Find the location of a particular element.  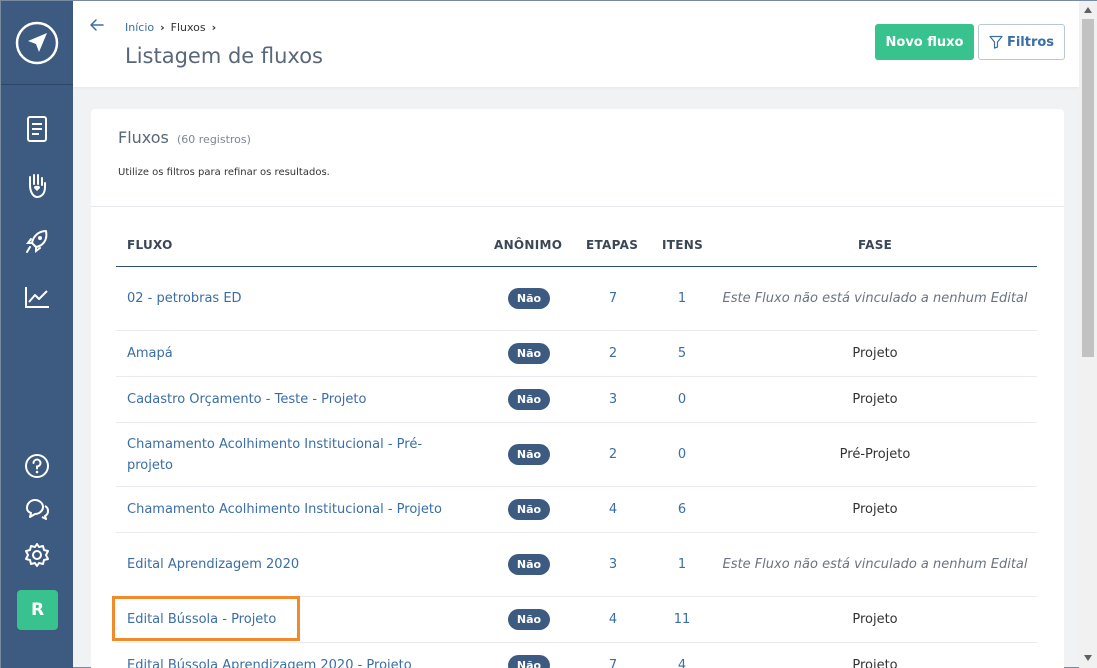

logo is located at coordinates (37, 43).